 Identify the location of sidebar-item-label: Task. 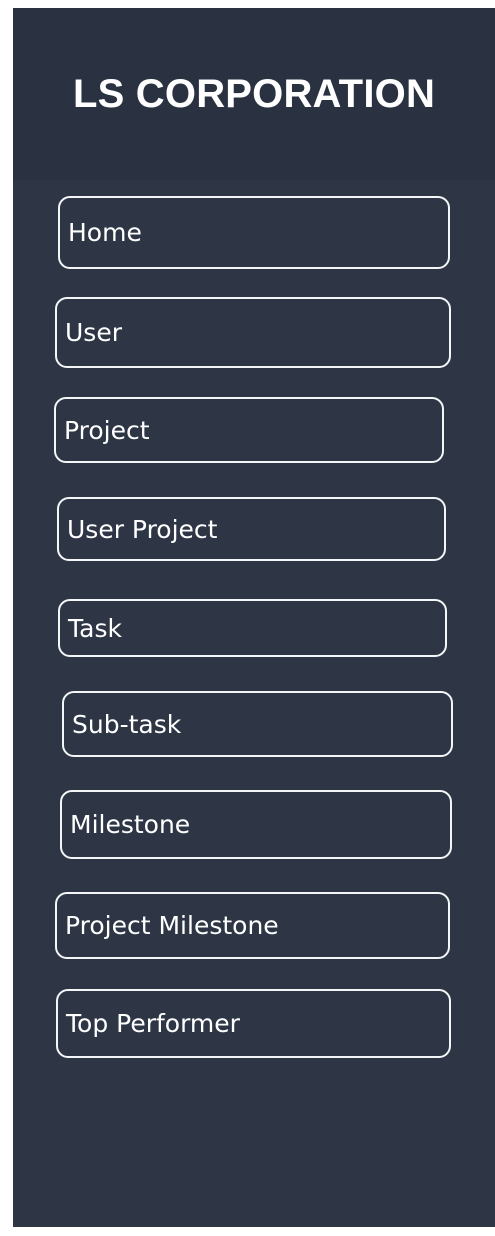
(95, 628).